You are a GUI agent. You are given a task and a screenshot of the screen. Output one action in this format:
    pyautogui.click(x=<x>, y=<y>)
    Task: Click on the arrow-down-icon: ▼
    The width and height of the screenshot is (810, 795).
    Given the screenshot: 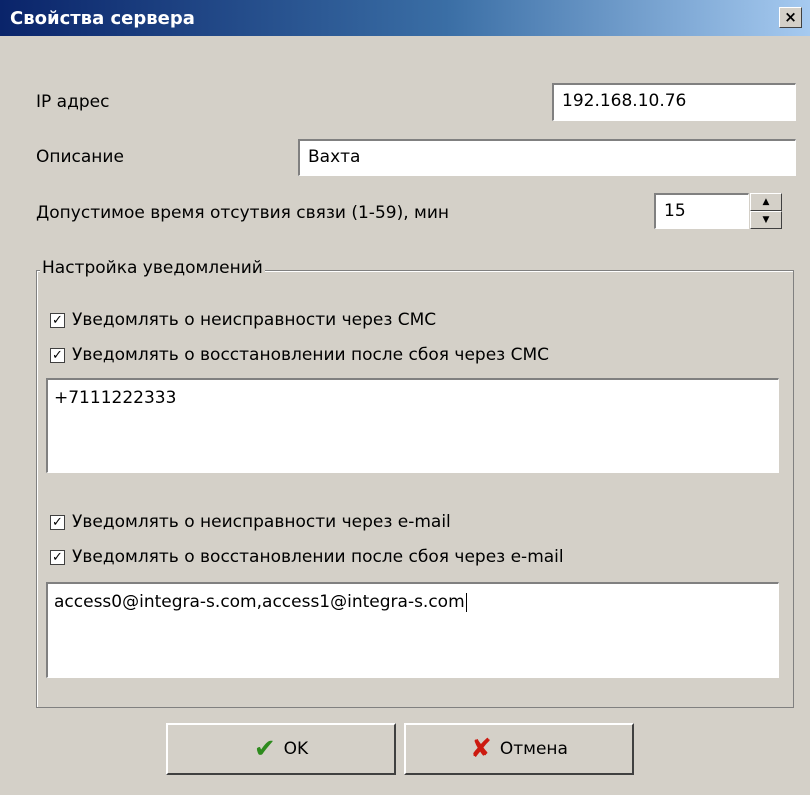 What is the action you would take?
    pyautogui.click(x=766, y=219)
    